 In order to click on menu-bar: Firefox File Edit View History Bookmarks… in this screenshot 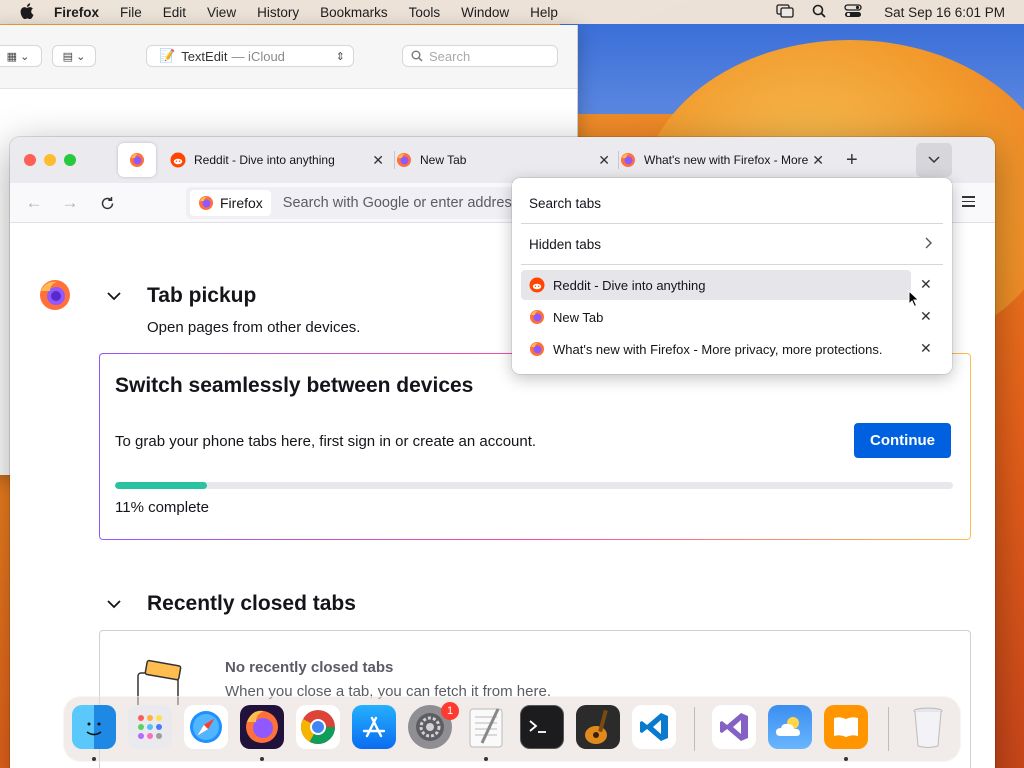, I will do `click(512, 12)`.